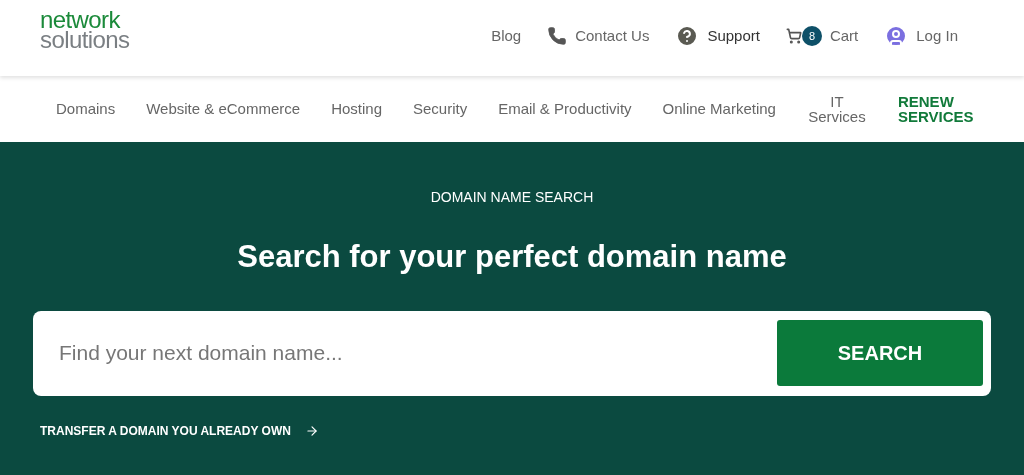 This screenshot has height=475, width=1024. Describe the element at coordinates (440, 109) in the screenshot. I see `nav-link: Security` at that location.